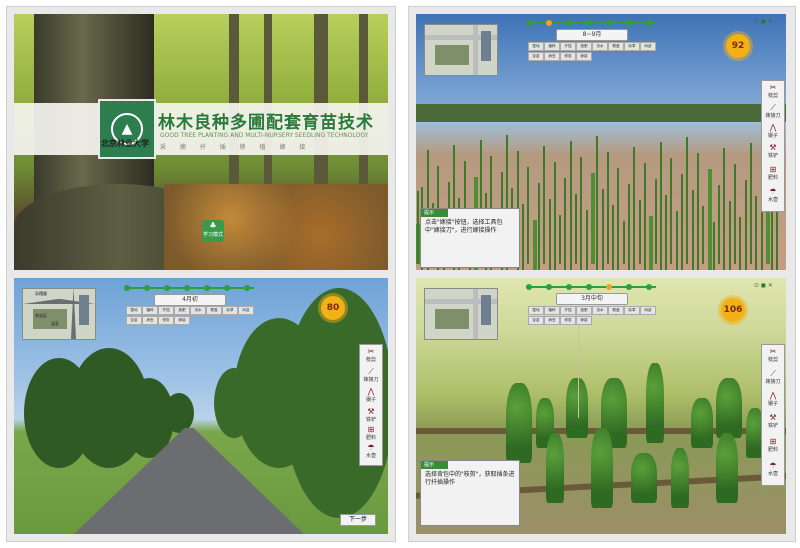 The width and height of the screenshot is (800, 548). Describe the element at coordinates (358, 520) in the screenshot. I see `next-step-button: 下一步` at that location.